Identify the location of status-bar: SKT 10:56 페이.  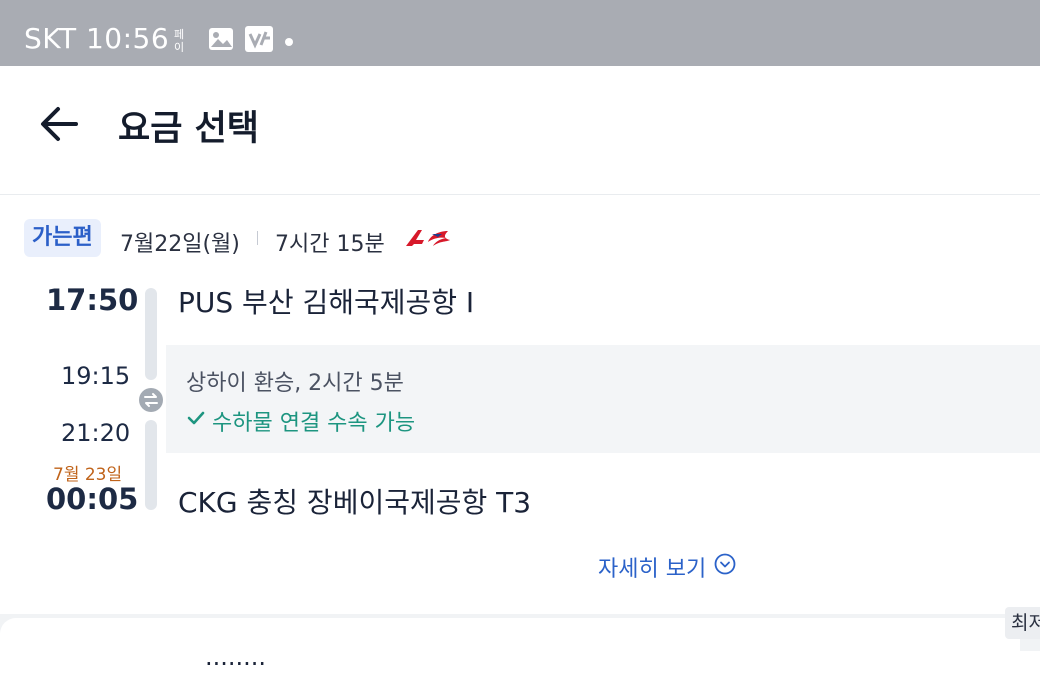
(520, 33).